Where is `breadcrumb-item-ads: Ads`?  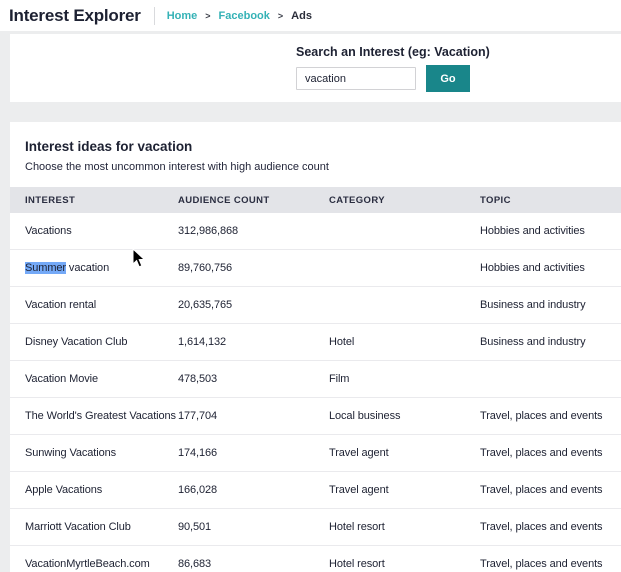 breadcrumb-item-ads: Ads is located at coordinates (301, 15).